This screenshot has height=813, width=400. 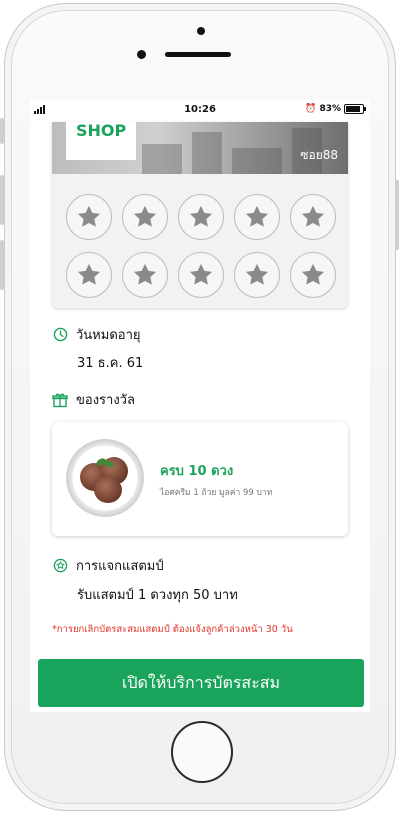 I want to click on proximity-sensor, so click(x=141, y=54).